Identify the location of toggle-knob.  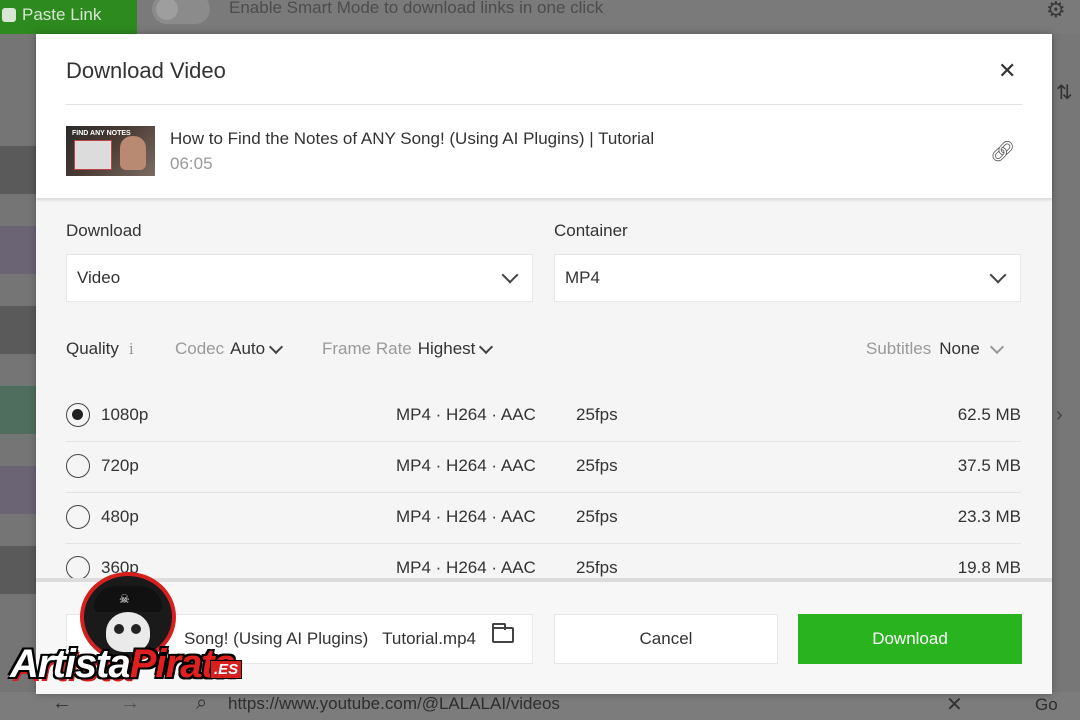
(167, 10).